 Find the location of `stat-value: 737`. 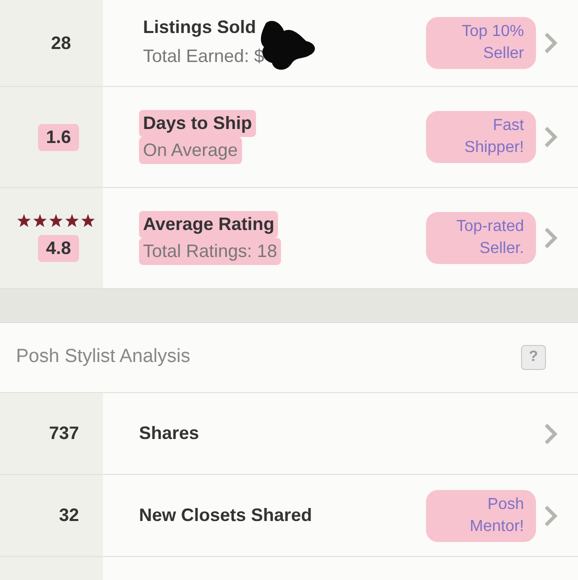

stat-value: 737 is located at coordinates (63, 433).